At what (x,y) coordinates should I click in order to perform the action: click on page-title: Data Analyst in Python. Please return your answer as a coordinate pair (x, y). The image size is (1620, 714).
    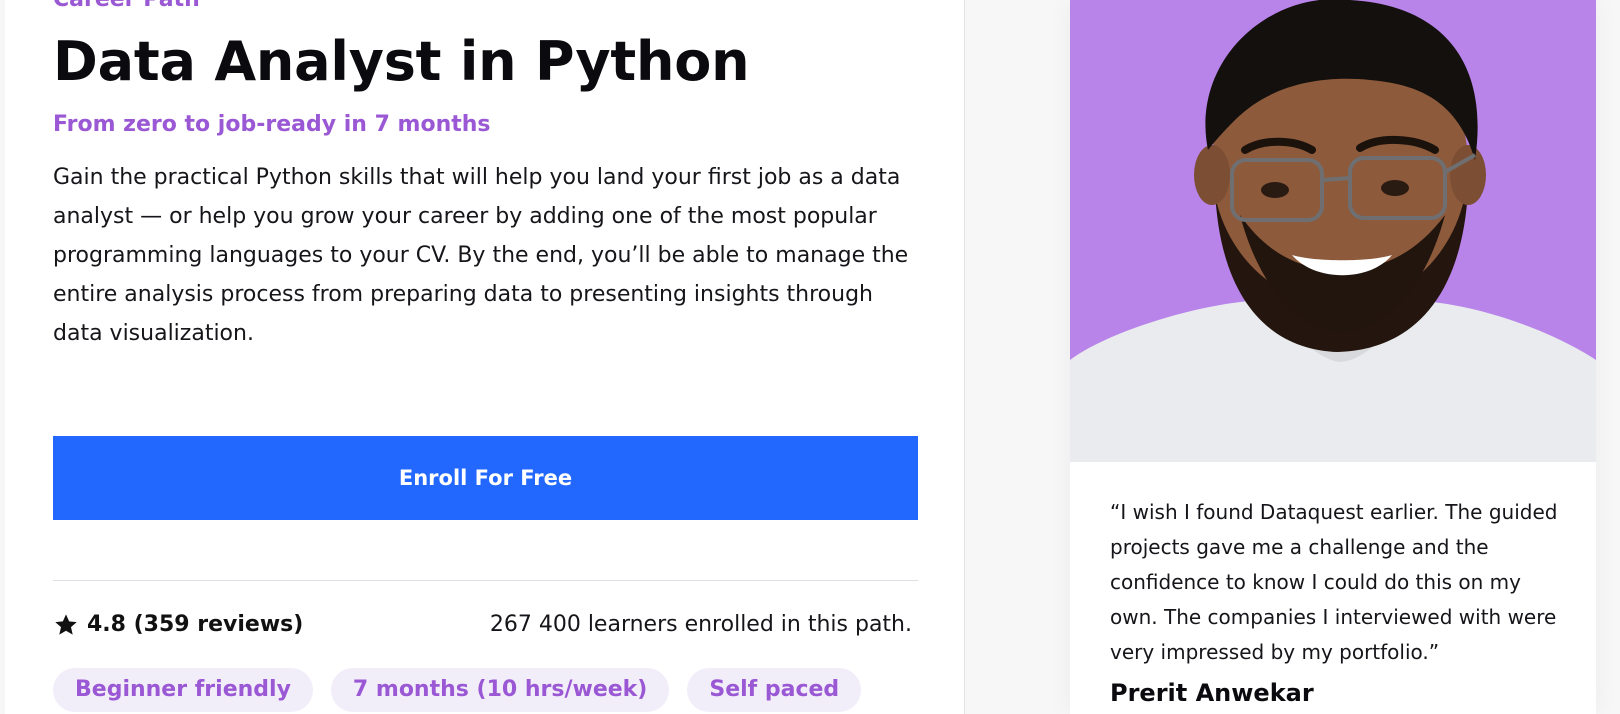
    Looking at the image, I should click on (401, 61).